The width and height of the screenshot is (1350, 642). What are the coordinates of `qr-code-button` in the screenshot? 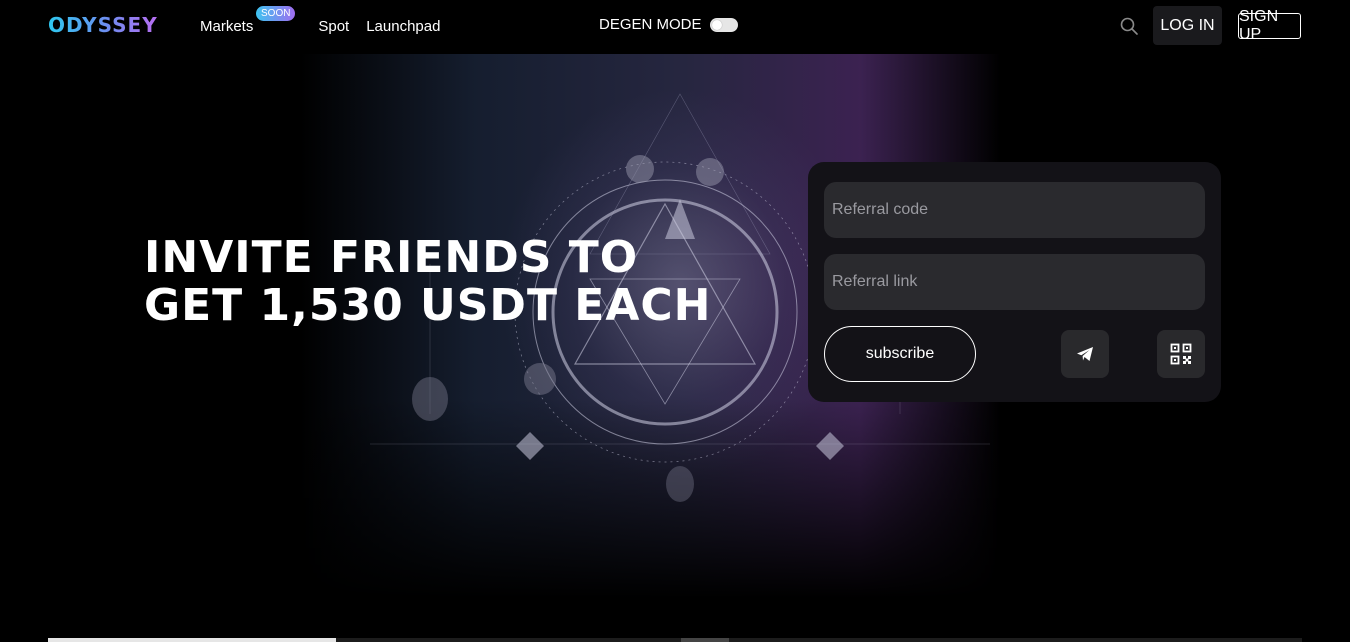 It's located at (1181, 354).